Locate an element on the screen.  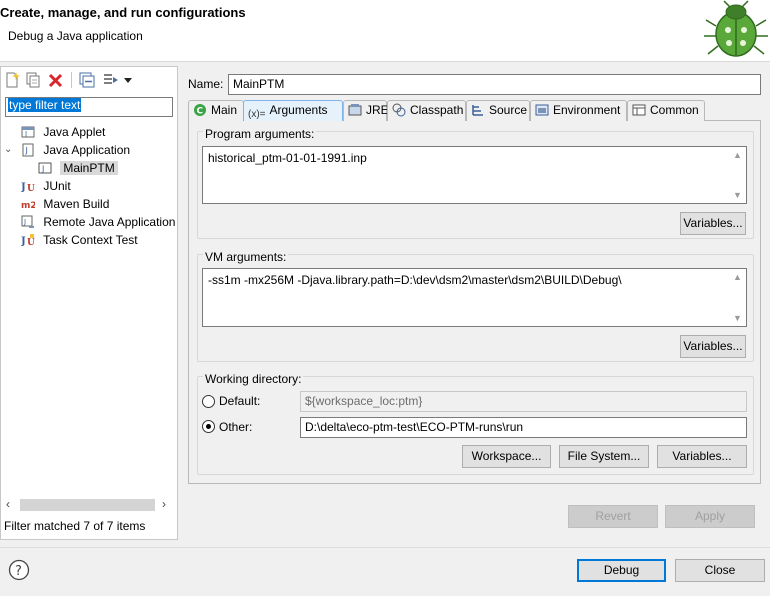
tree-horizontal-scrollbar: ‹ › is located at coordinates (89, 505).